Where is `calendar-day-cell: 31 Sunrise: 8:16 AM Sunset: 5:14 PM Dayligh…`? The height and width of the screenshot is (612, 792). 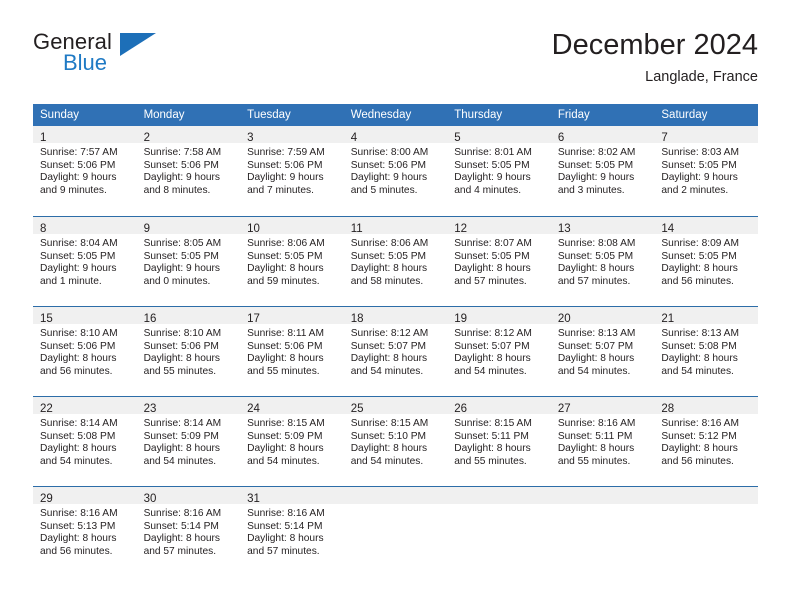
calendar-day-cell: 31 Sunrise: 8:16 AM Sunset: 5:14 PM Dayligh… is located at coordinates (292, 531).